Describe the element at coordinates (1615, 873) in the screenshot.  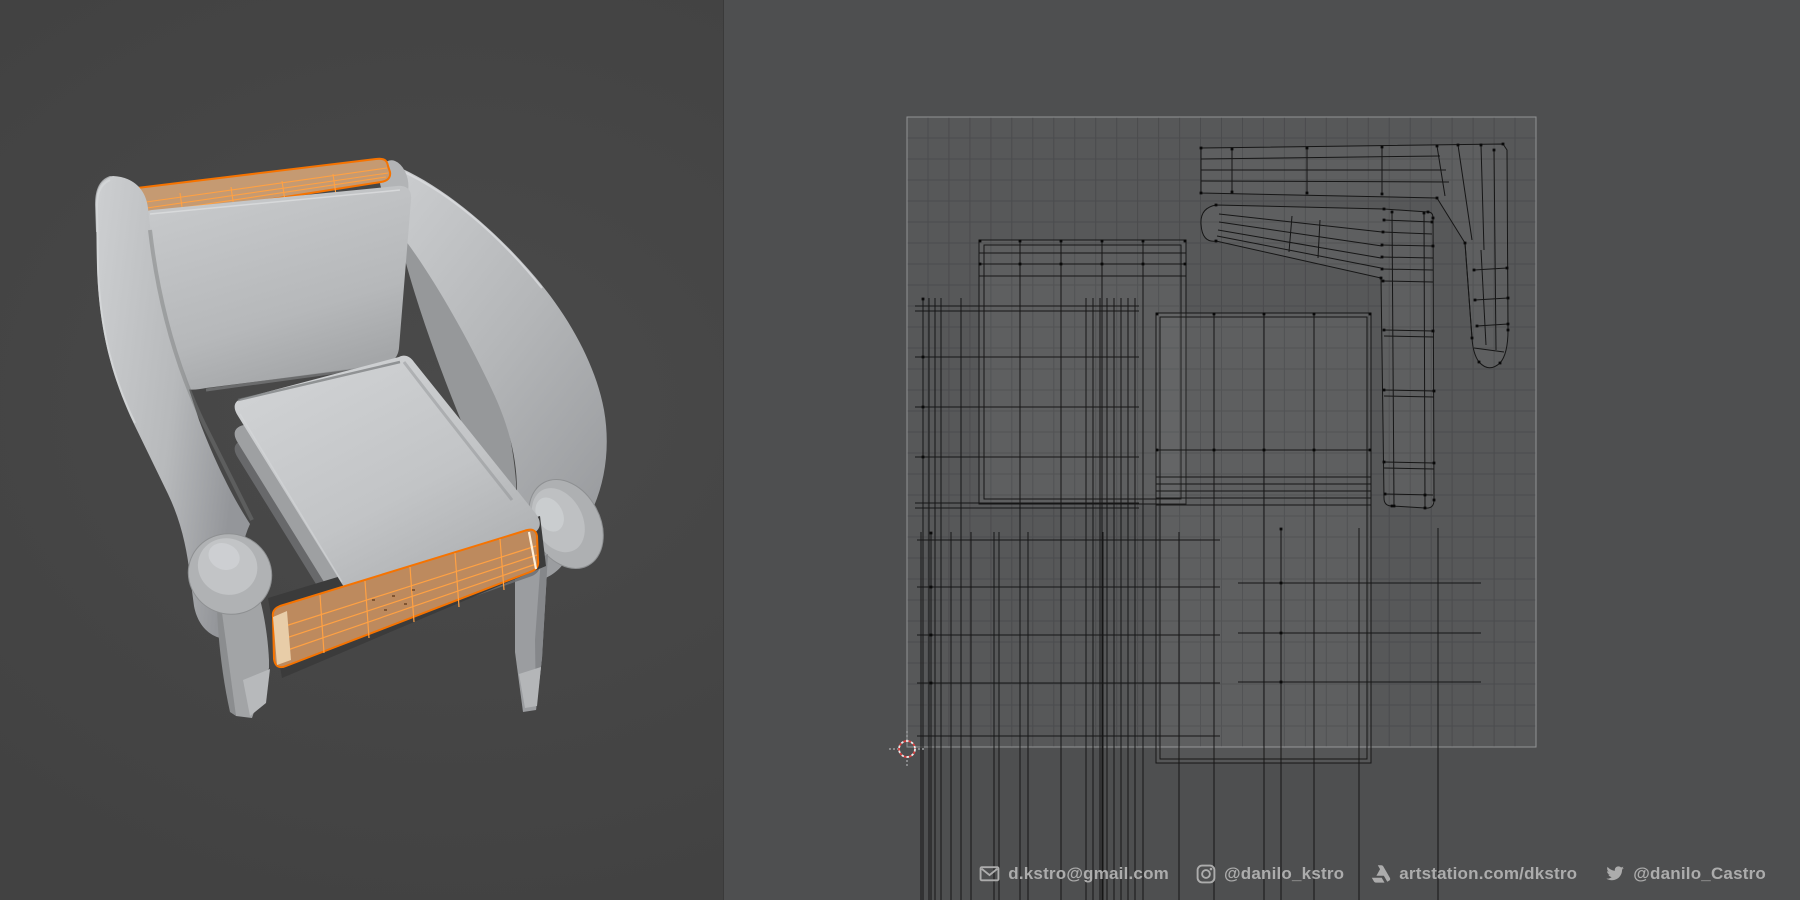
I see `twitter-icon` at that location.